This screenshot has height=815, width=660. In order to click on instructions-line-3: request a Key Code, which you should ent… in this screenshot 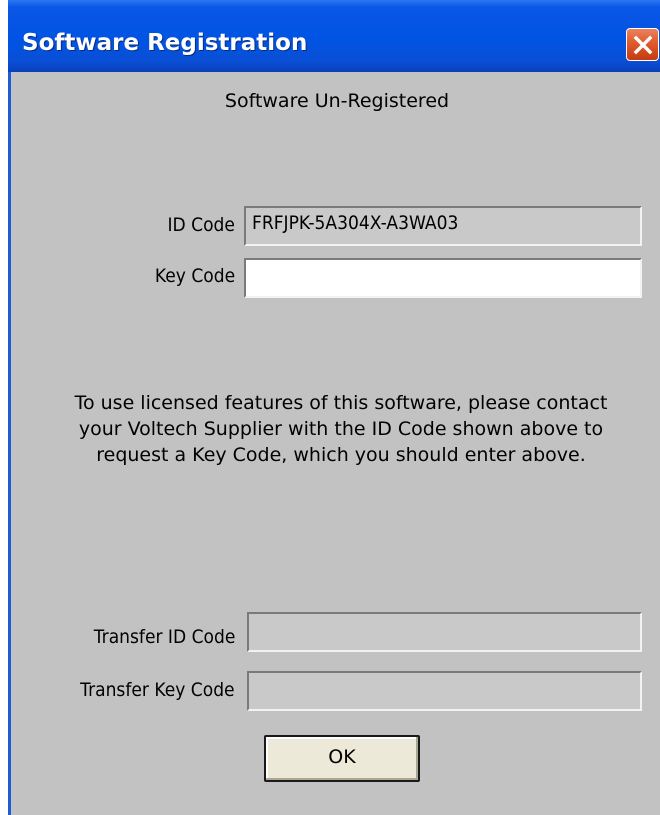, I will do `click(341, 455)`.